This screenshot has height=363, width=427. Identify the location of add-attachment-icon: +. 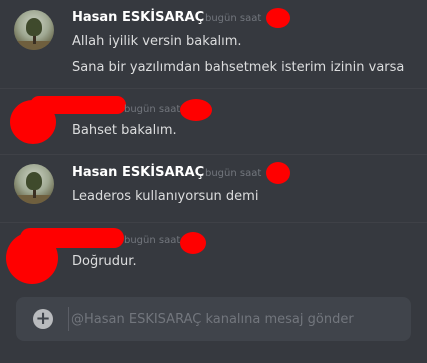
(43, 319).